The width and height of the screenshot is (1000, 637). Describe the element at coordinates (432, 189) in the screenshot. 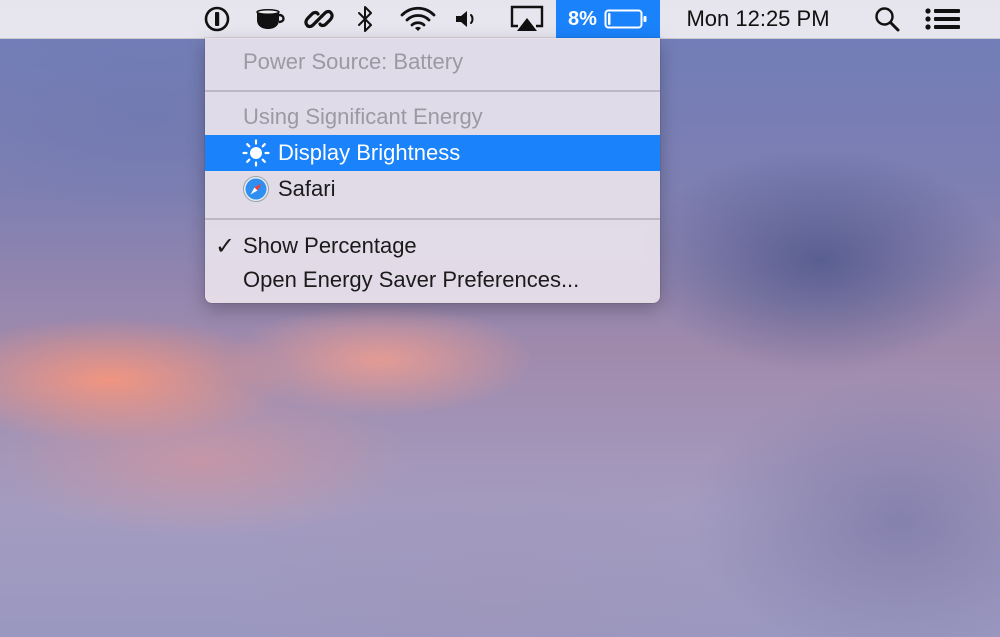

I see `menu-item-safari: Safari` at that location.